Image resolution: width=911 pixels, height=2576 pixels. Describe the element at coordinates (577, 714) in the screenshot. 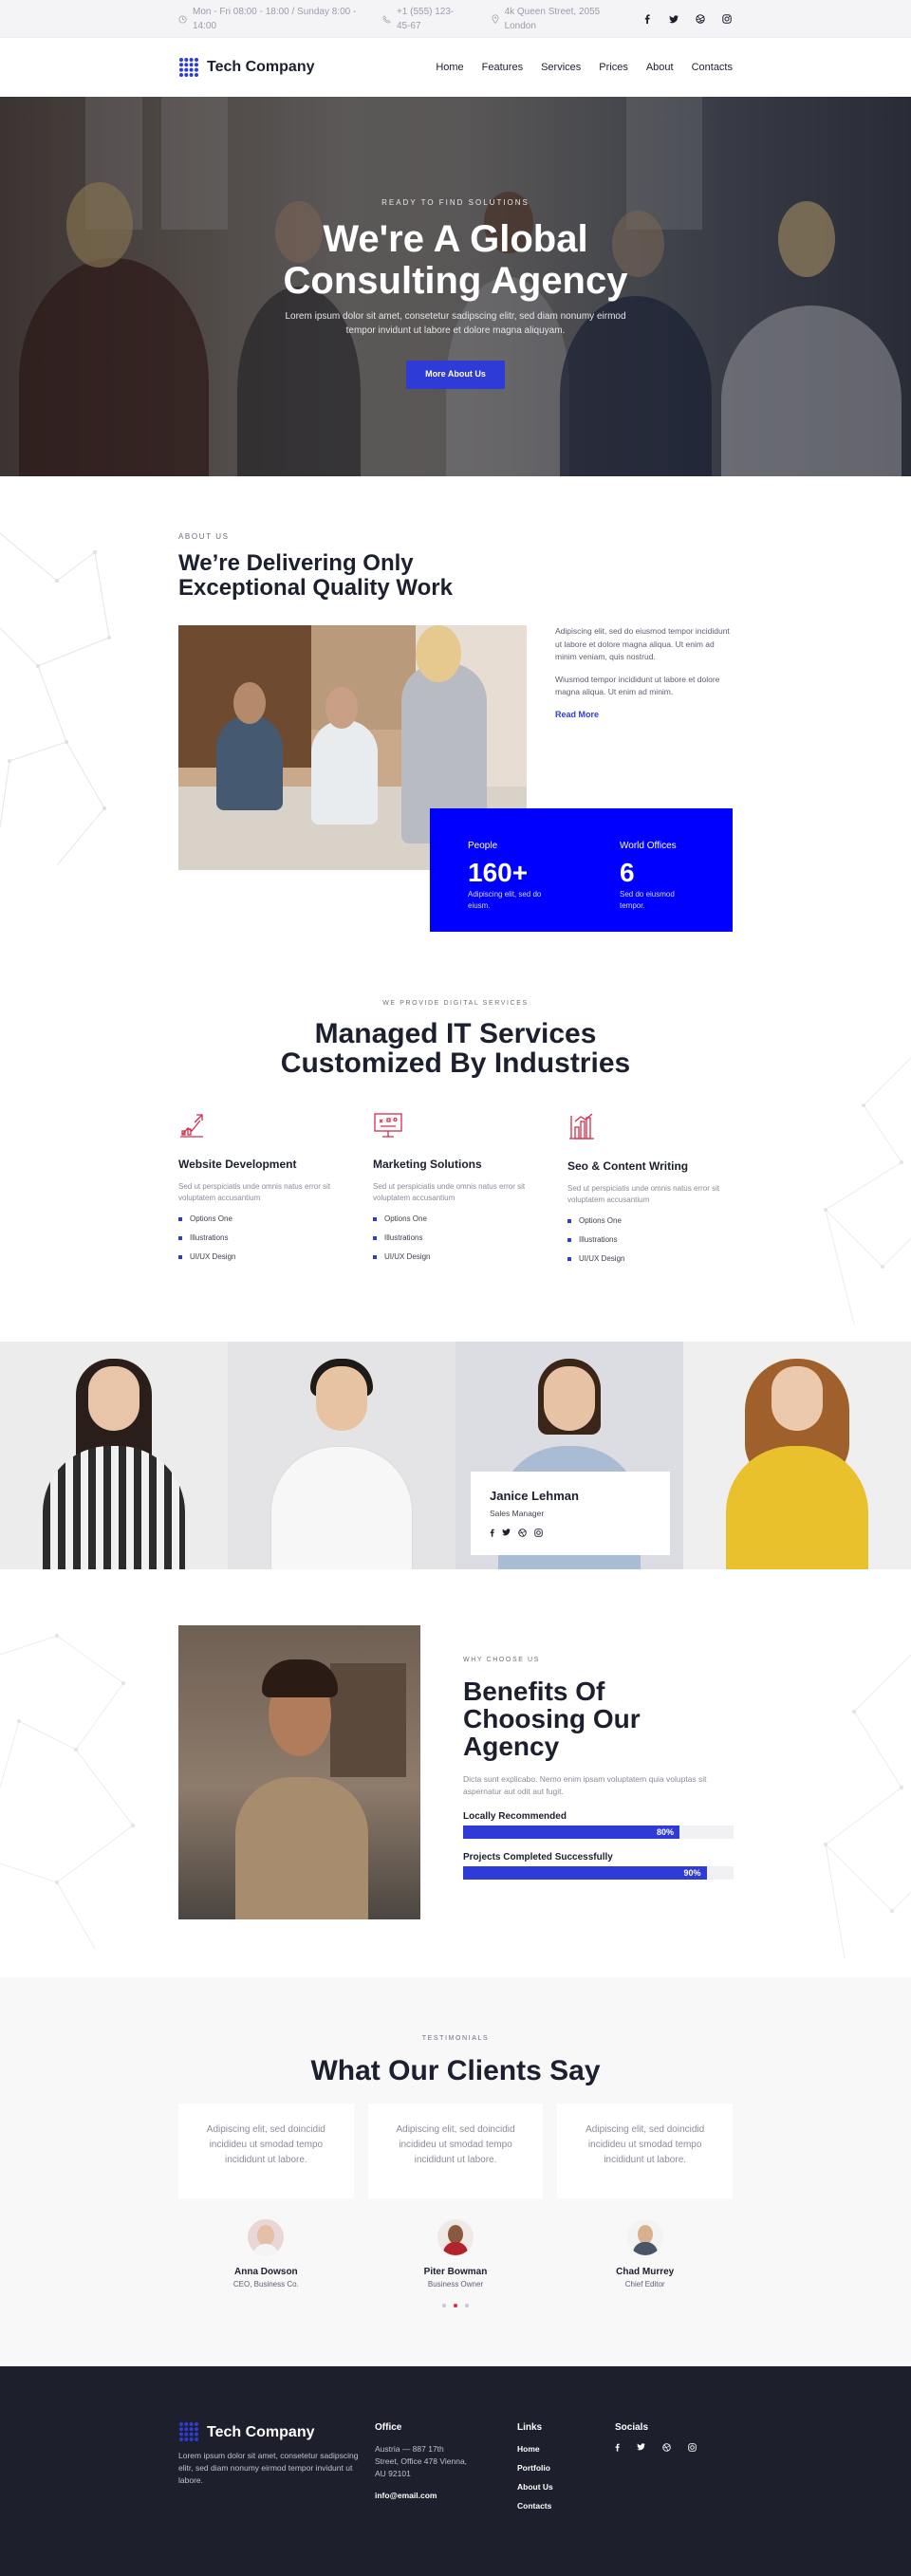

I see `read-more-link: Read More` at that location.